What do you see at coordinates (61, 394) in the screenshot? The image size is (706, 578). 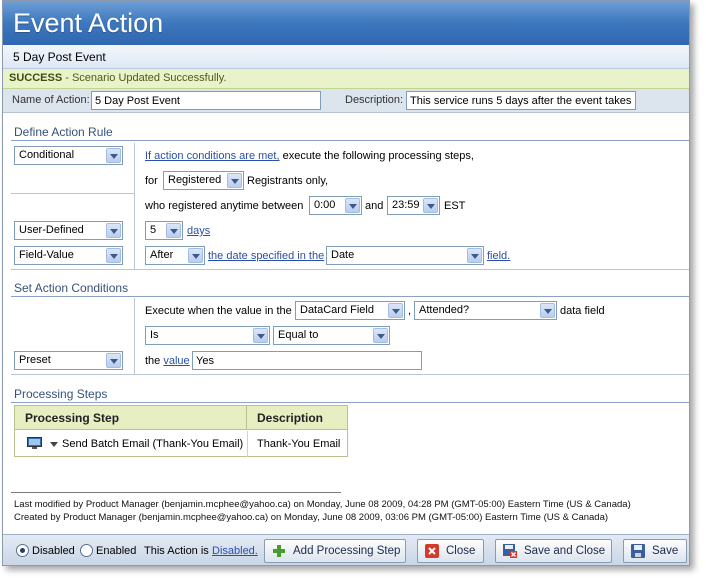 I see `processing-title: Processing Steps` at bounding box center [61, 394].